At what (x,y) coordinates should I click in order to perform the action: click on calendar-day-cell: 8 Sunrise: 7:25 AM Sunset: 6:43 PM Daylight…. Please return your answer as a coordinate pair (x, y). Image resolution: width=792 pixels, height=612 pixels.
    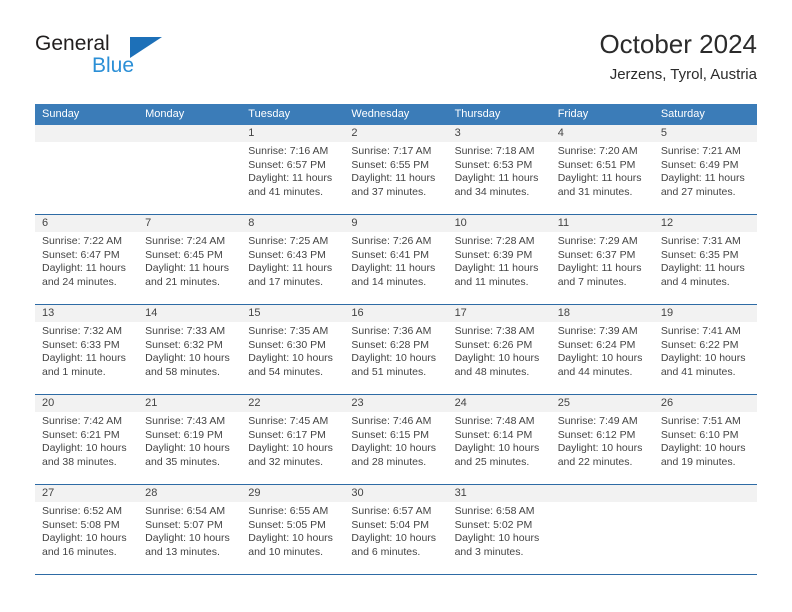
    Looking at the image, I should click on (293, 259).